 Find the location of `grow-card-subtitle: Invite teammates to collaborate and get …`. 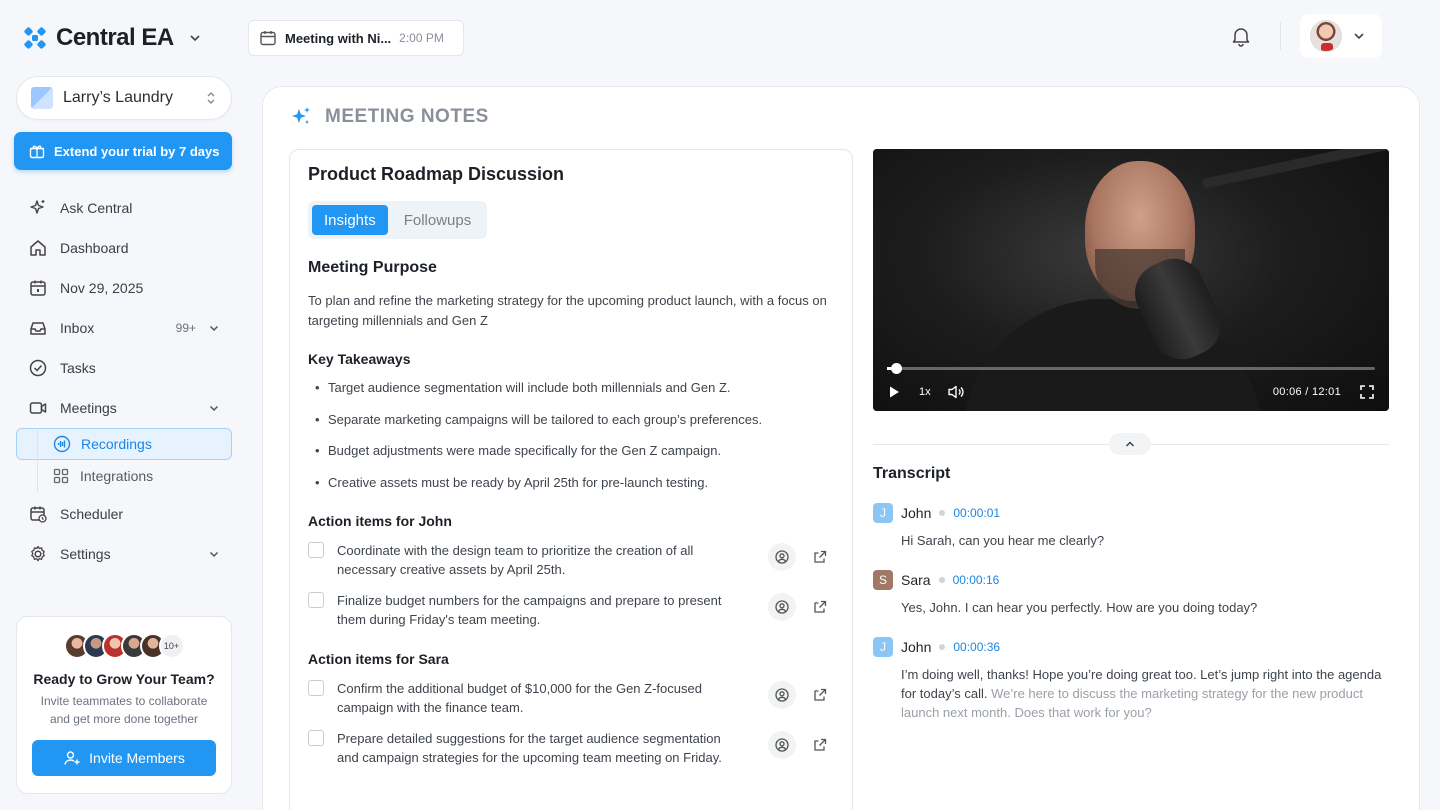

grow-card-subtitle: Invite teammates to collaborate and get … is located at coordinates (124, 710).